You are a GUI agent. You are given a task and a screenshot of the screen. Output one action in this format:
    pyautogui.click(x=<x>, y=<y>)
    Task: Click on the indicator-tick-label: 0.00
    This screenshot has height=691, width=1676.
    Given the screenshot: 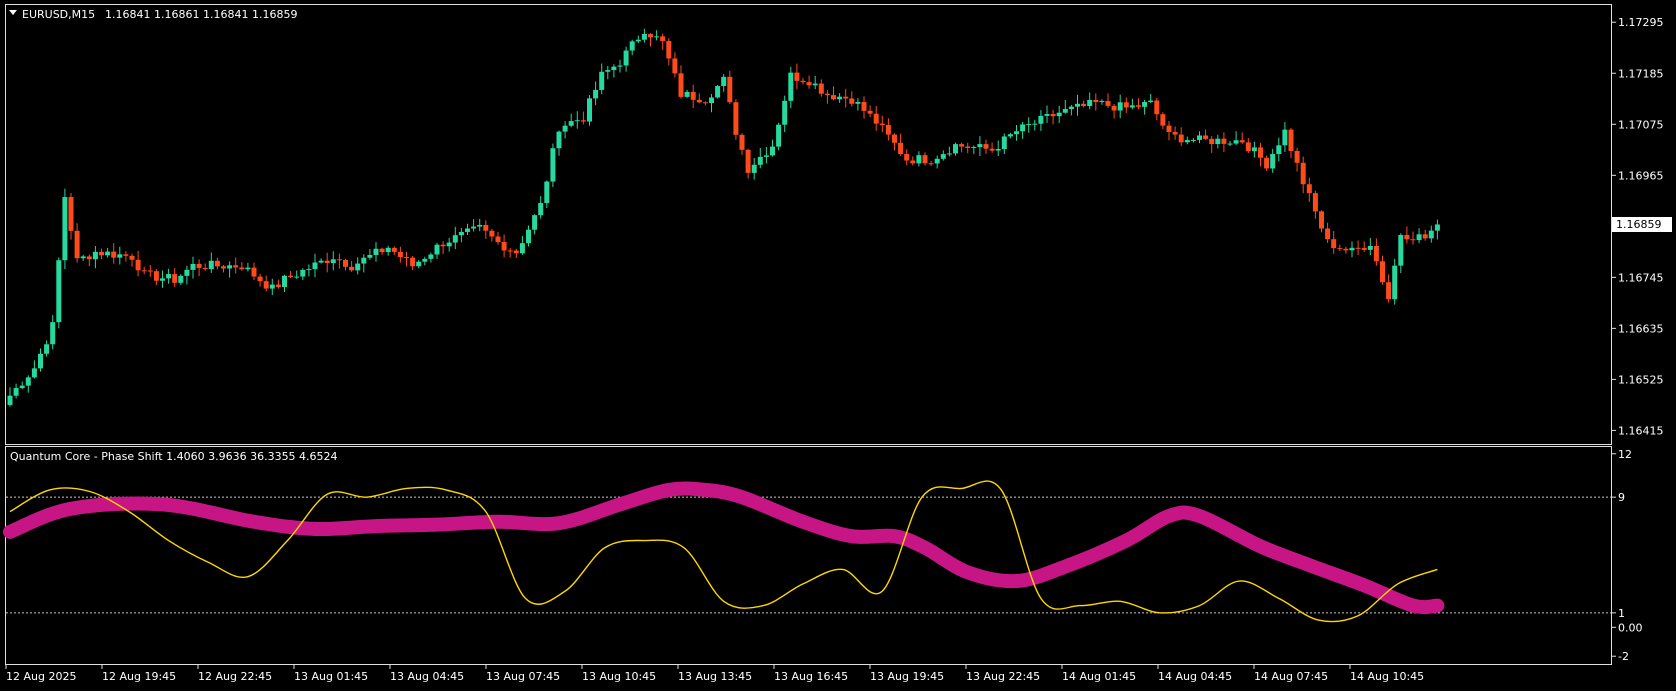 What is the action you would take?
    pyautogui.click(x=1630, y=627)
    